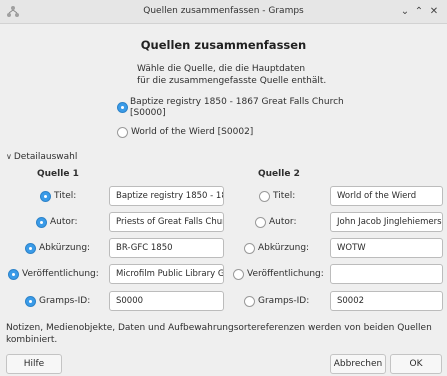 The width and height of the screenshot is (447, 376). What do you see at coordinates (148, 113) in the screenshot?
I see `primary-source1-line2: [S0000]` at bounding box center [148, 113].